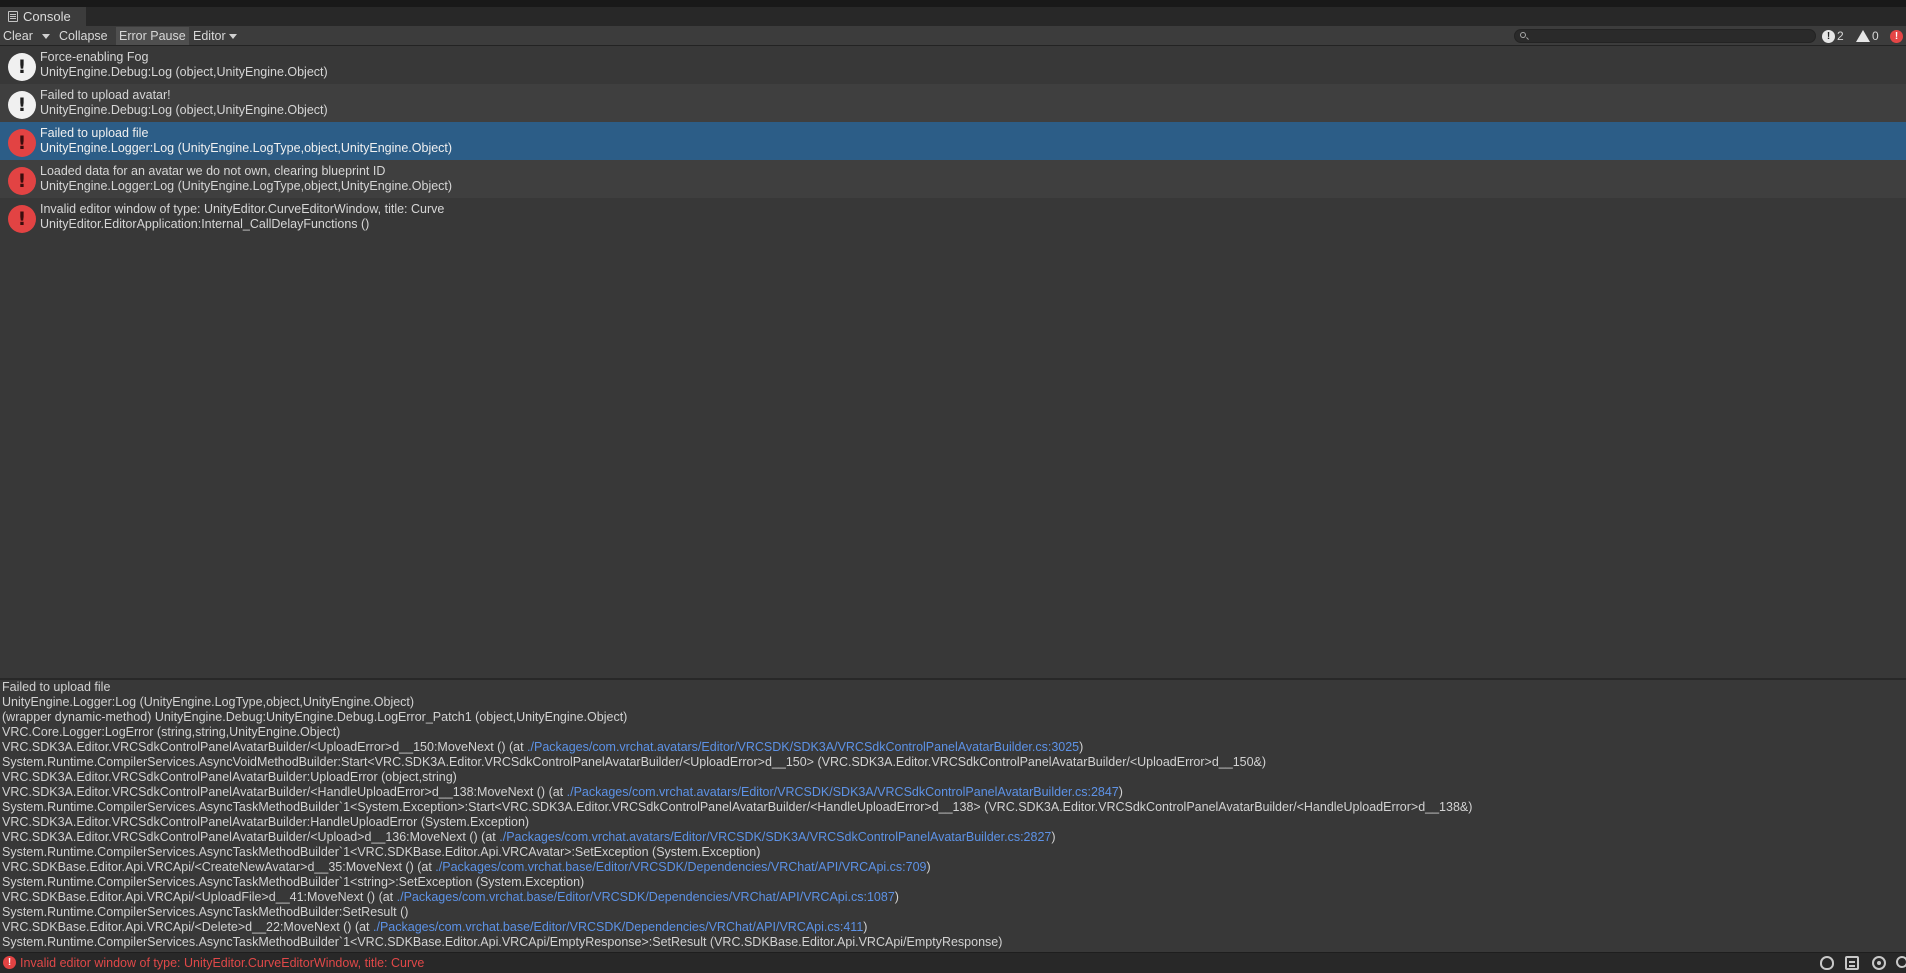 The width and height of the screenshot is (1906, 973). I want to click on console-icon, so click(13, 16).